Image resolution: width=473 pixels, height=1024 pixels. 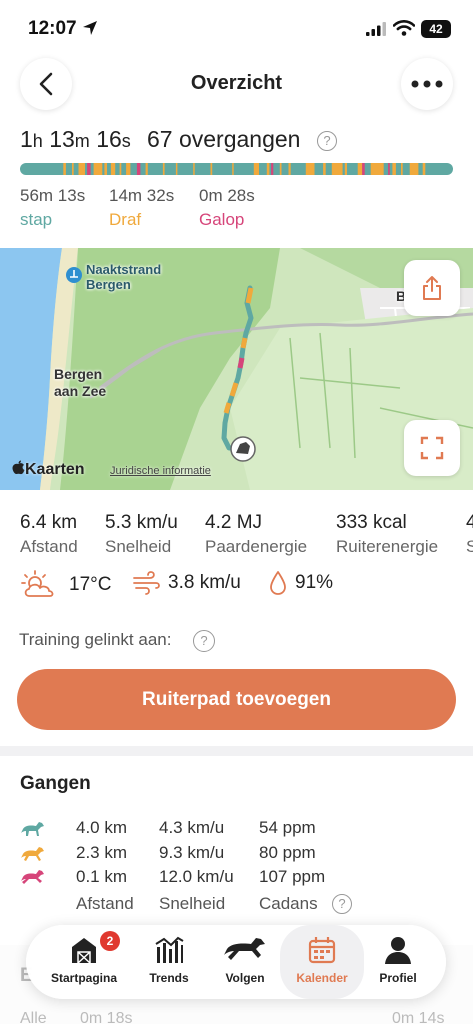 I want to click on tab-profiel: Profiel, so click(x=398, y=962).